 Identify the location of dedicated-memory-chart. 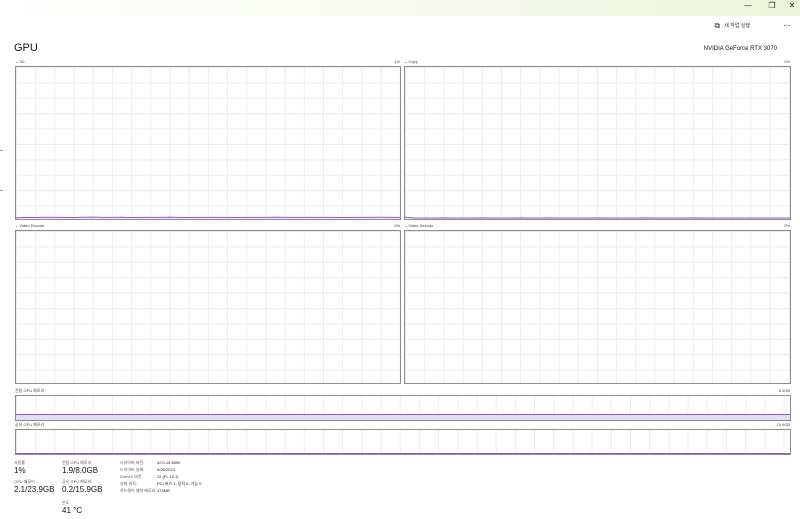
(403, 408).